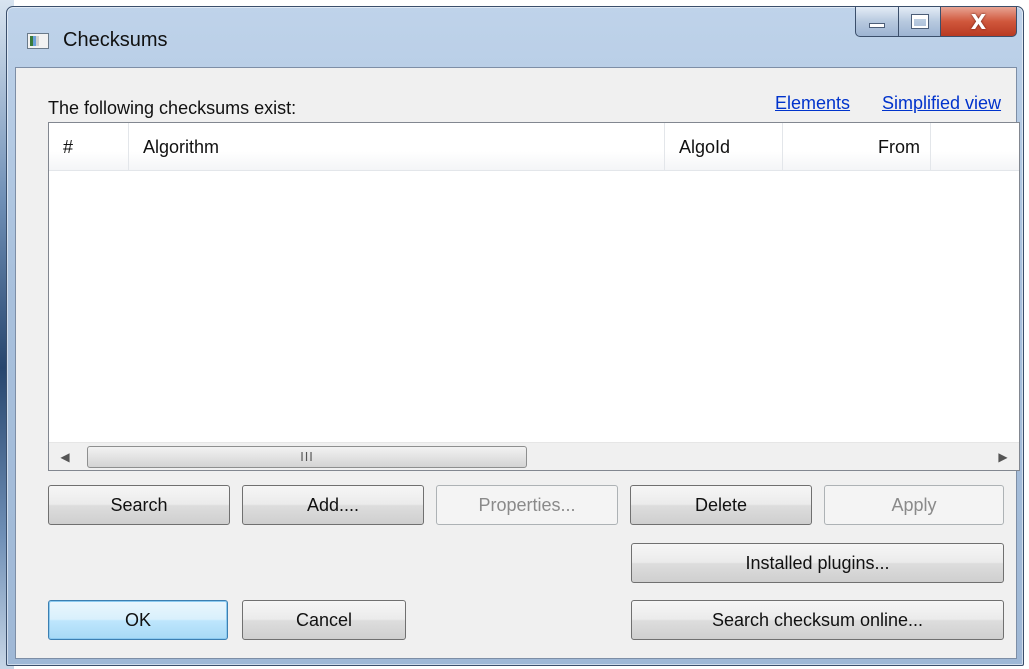  Describe the element at coordinates (115, 40) in the screenshot. I see `window-title: Checksums` at that location.